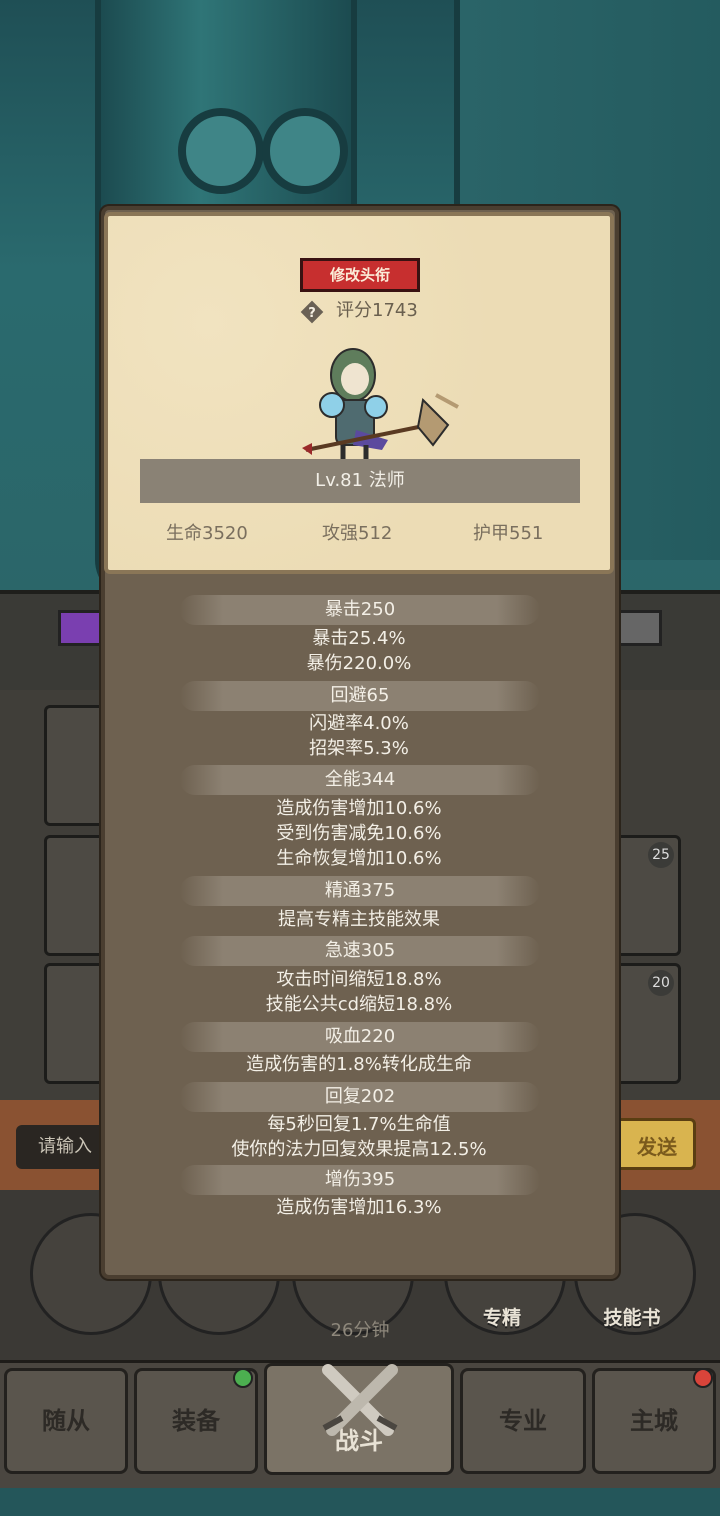 The image size is (720, 1516). What do you see at coordinates (66, 1421) in the screenshot?
I see `tab-followers: 随从` at bounding box center [66, 1421].